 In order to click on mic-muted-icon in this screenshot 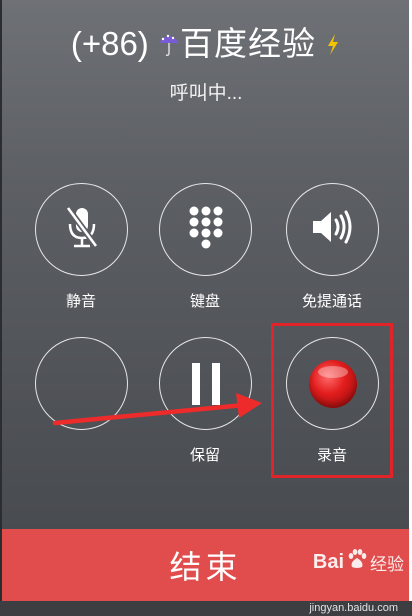, I will do `click(82, 229)`.